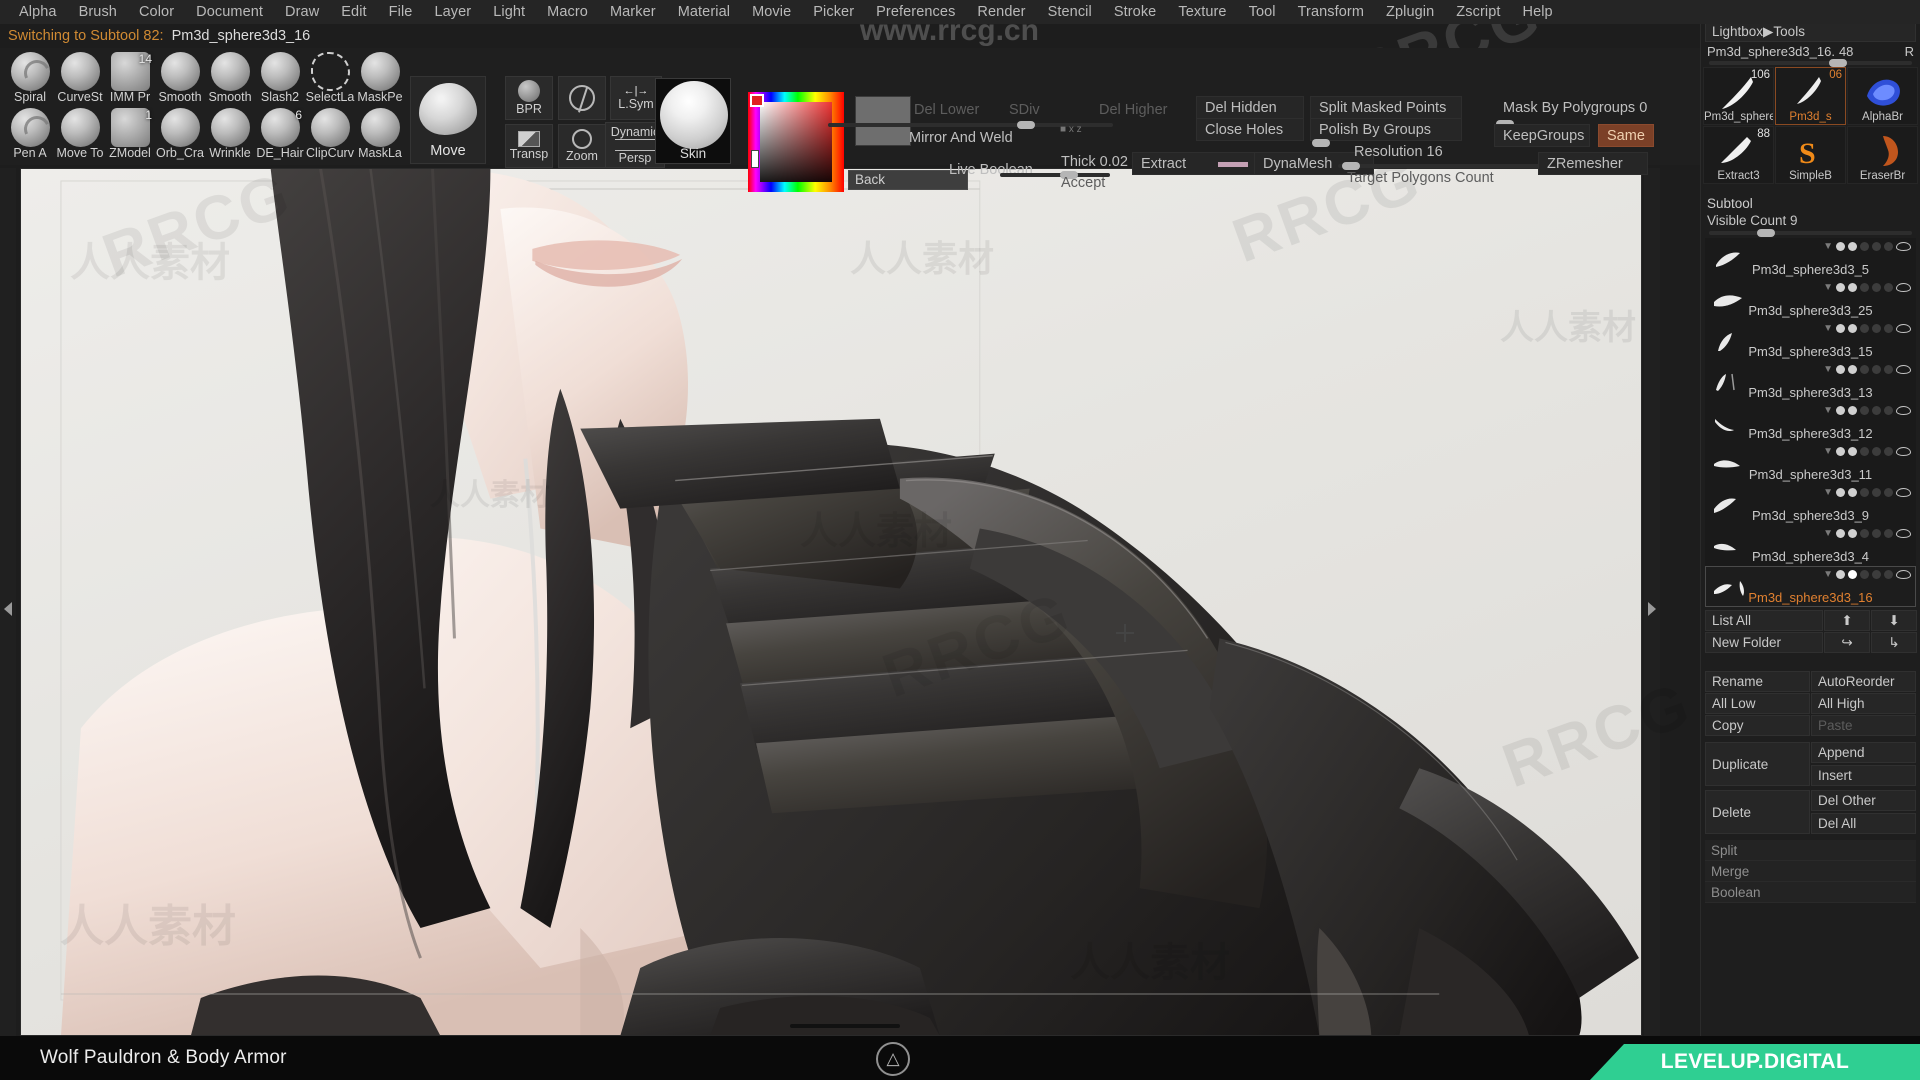 The image size is (1920, 1080). What do you see at coordinates (1810, 258) in the screenshot?
I see `subtool-item: ▼ Pm3d_sphere3d3_5` at bounding box center [1810, 258].